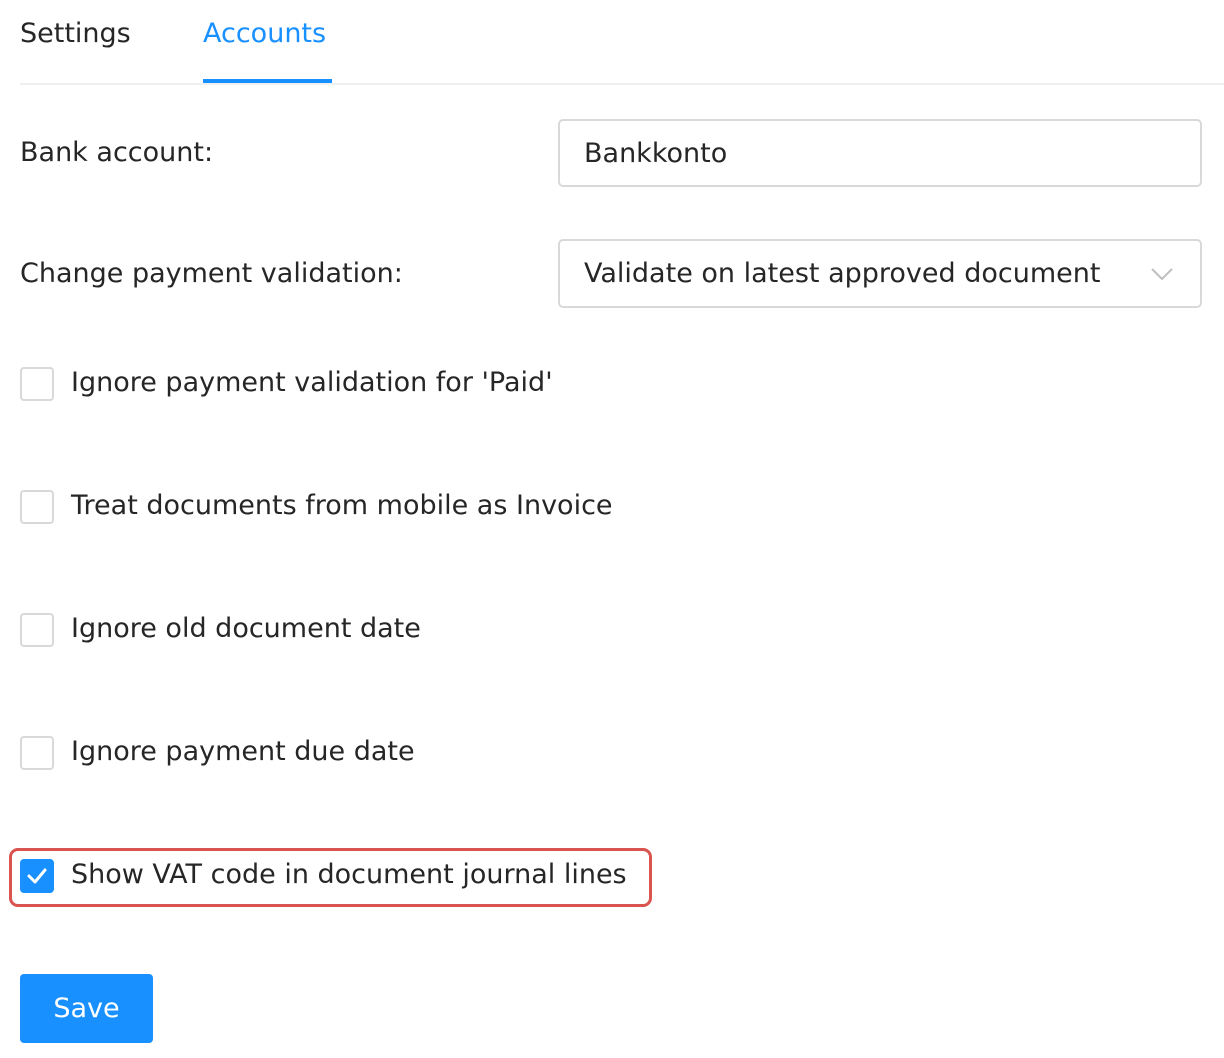  What do you see at coordinates (37, 384) in the screenshot?
I see `ignore-payment-validation-checkbox` at bounding box center [37, 384].